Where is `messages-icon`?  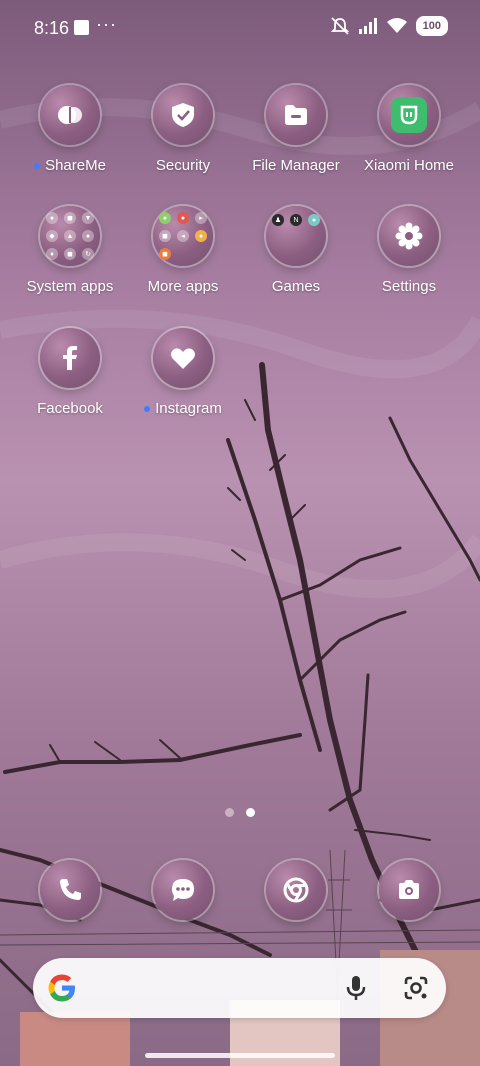
messages-icon is located at coordinates (183, 890).